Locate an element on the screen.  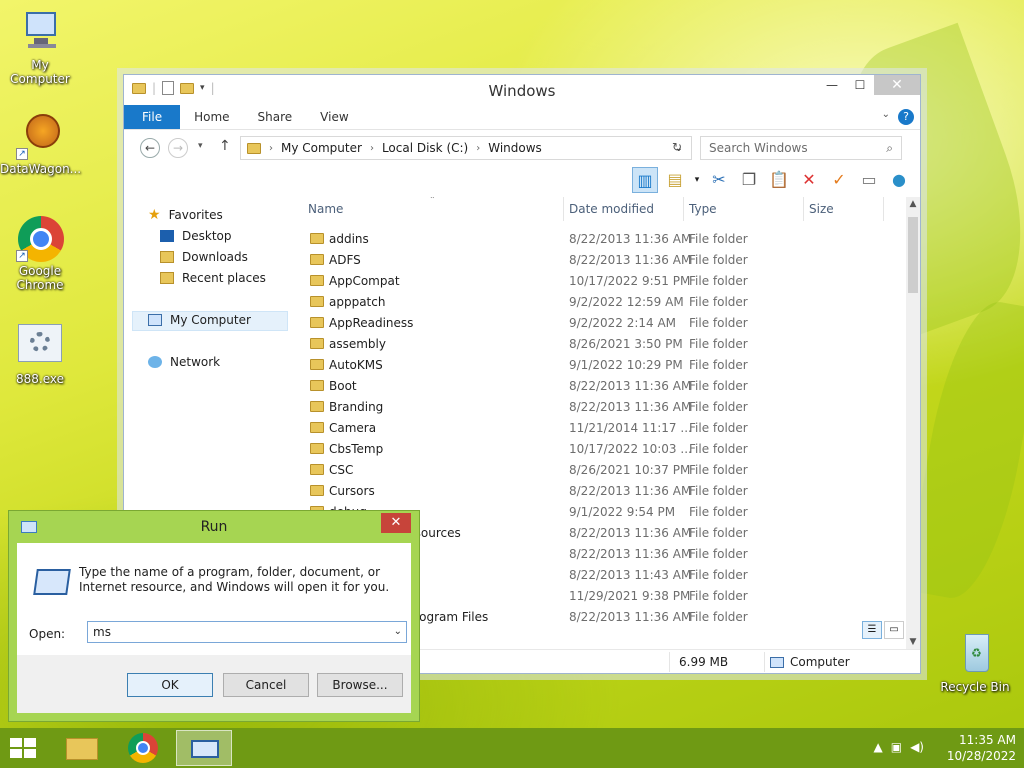
tab-file: File is located at coordinates (152, 117).